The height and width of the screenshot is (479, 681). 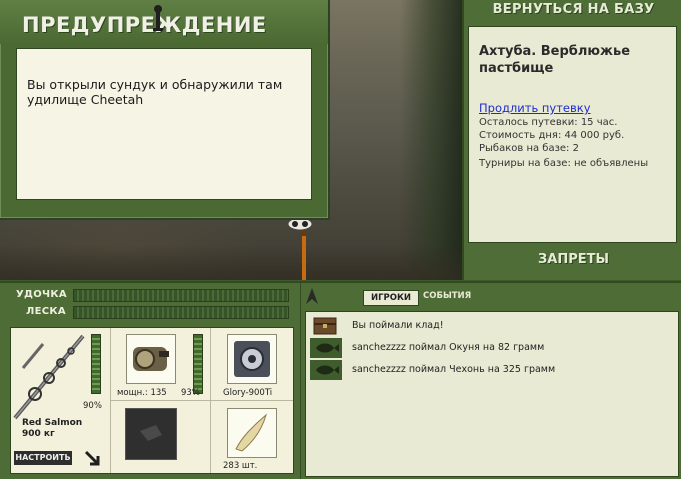 What do you see at coordinates (548, 122) in the screenshot?
I see `permit-remaining: Осталось путевки: 15 час.` at bounding box center [548, 122].